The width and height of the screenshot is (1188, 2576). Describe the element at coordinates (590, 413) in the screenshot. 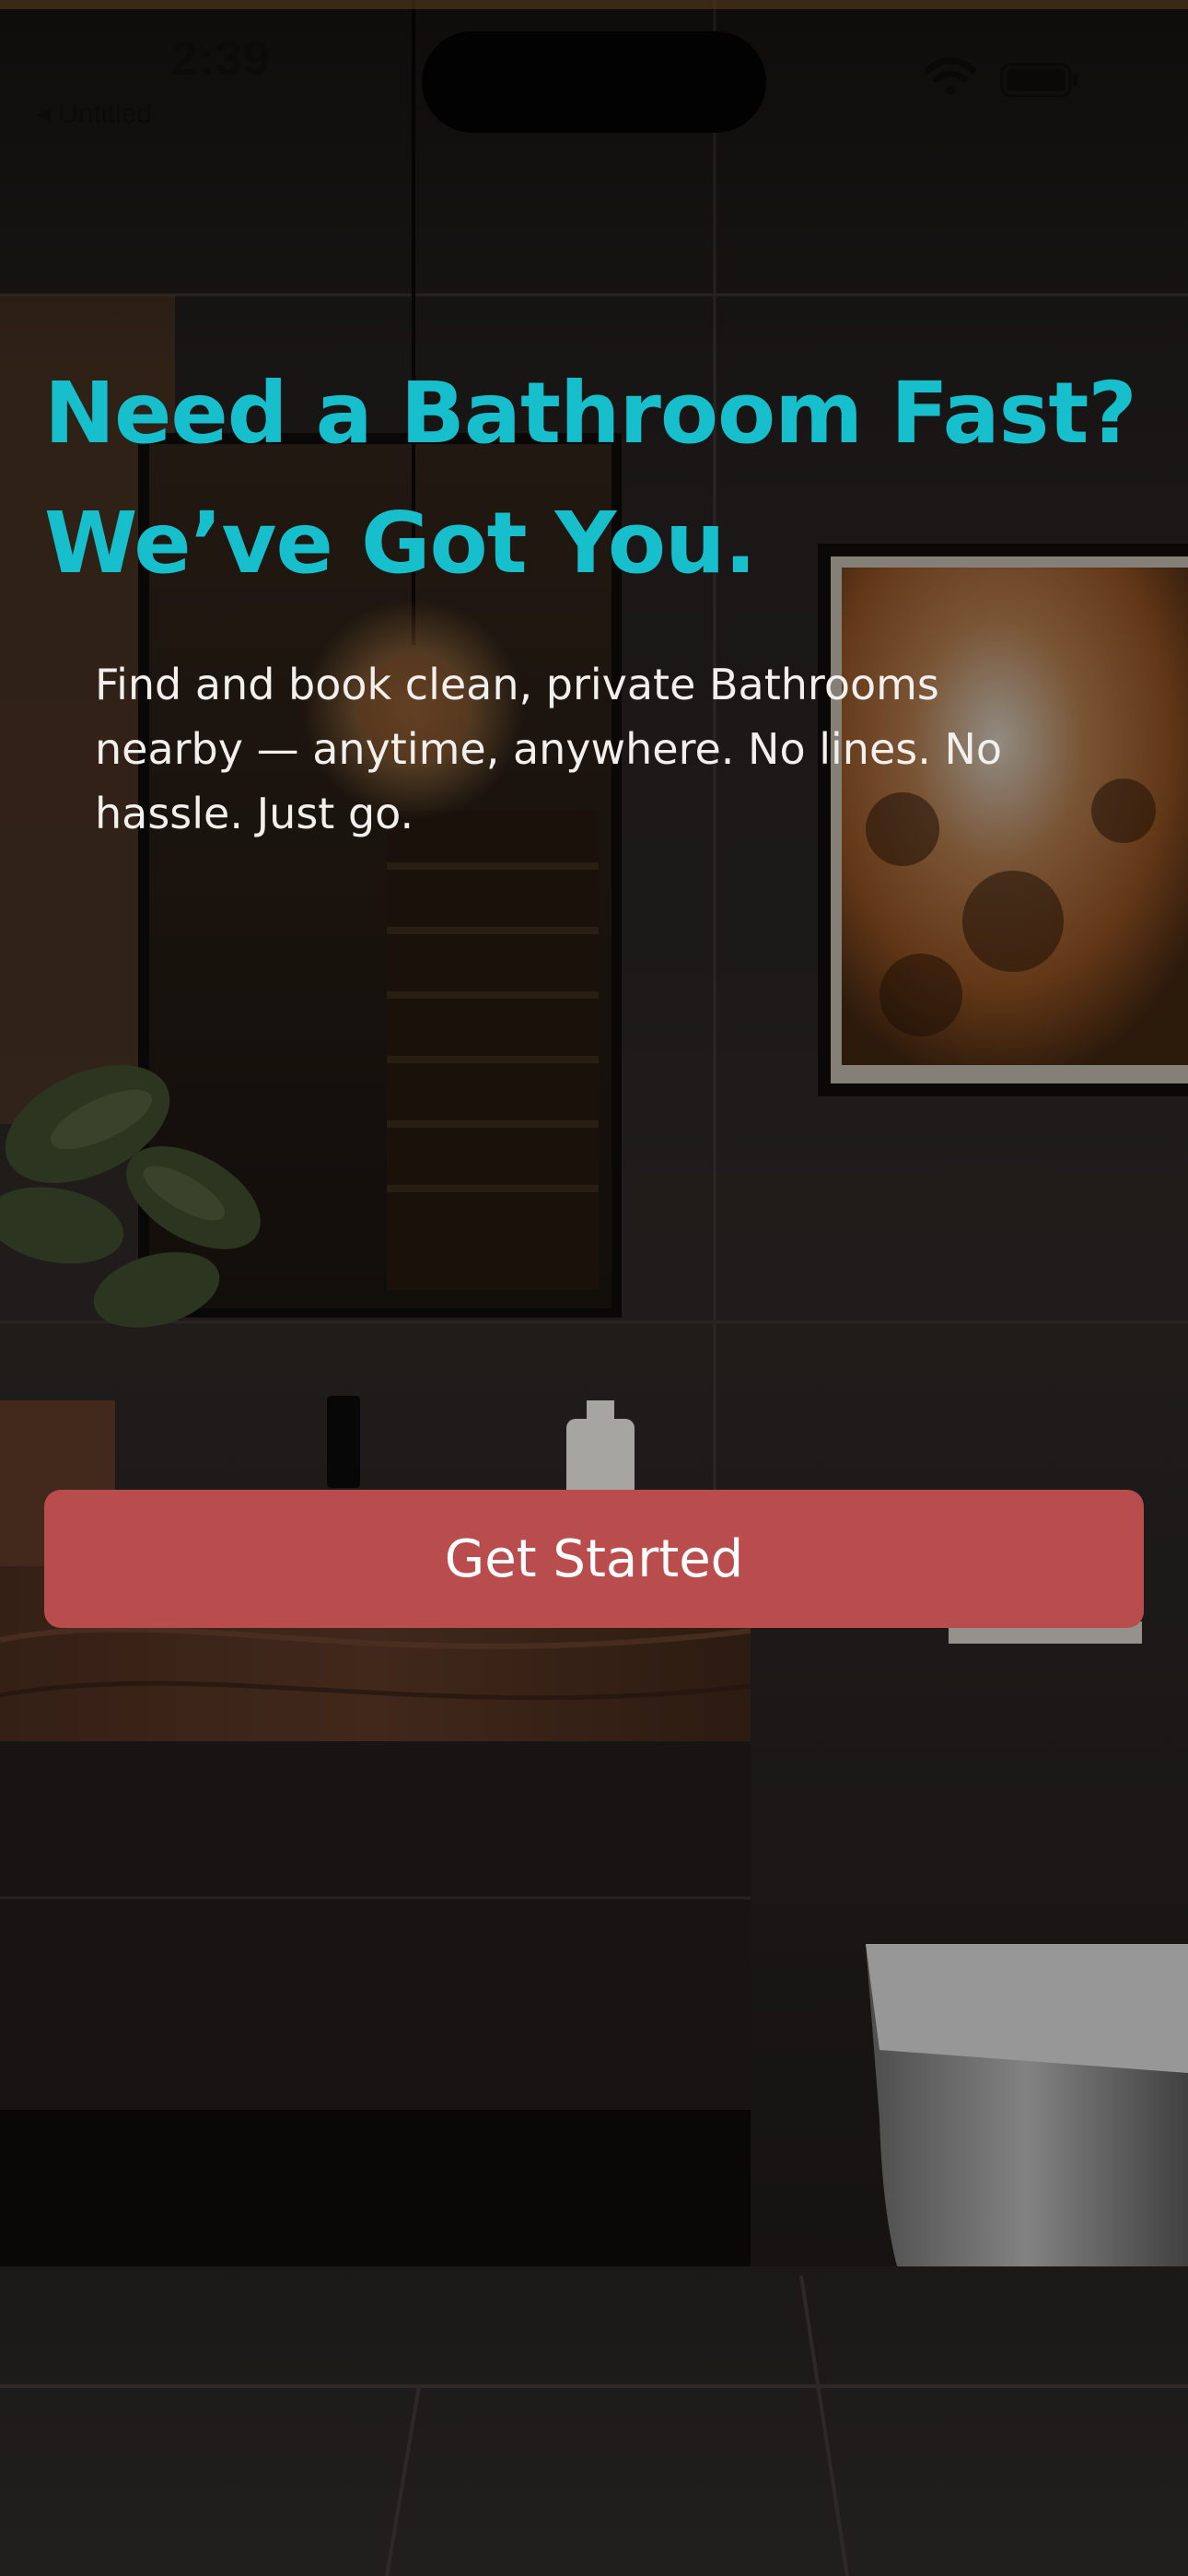

I see `headline-line-1: Need a Bathroom Fast?` at that location.